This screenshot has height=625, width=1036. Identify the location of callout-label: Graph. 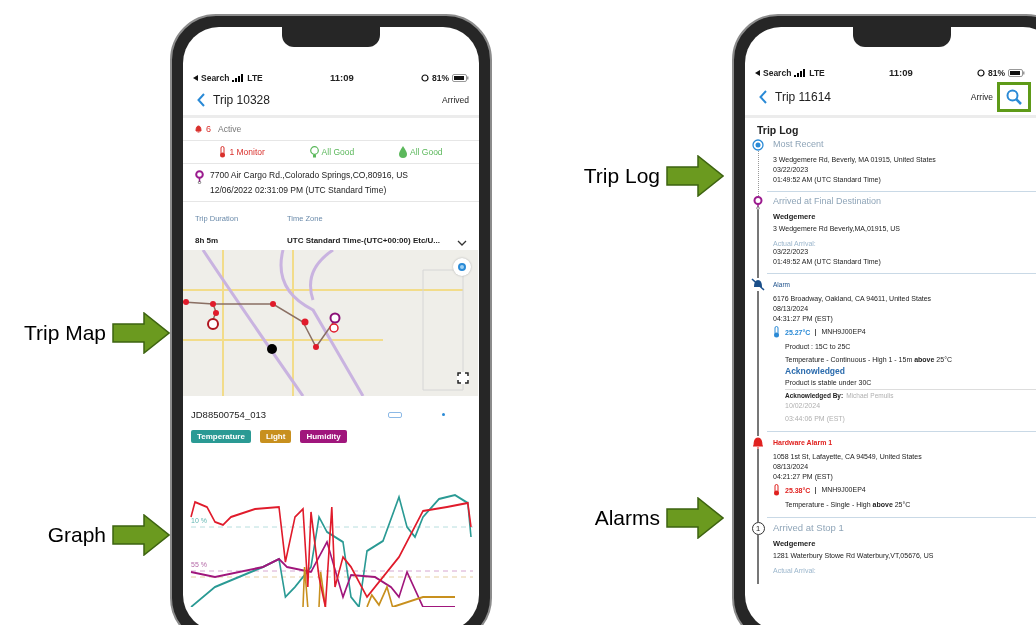
(76, 535).